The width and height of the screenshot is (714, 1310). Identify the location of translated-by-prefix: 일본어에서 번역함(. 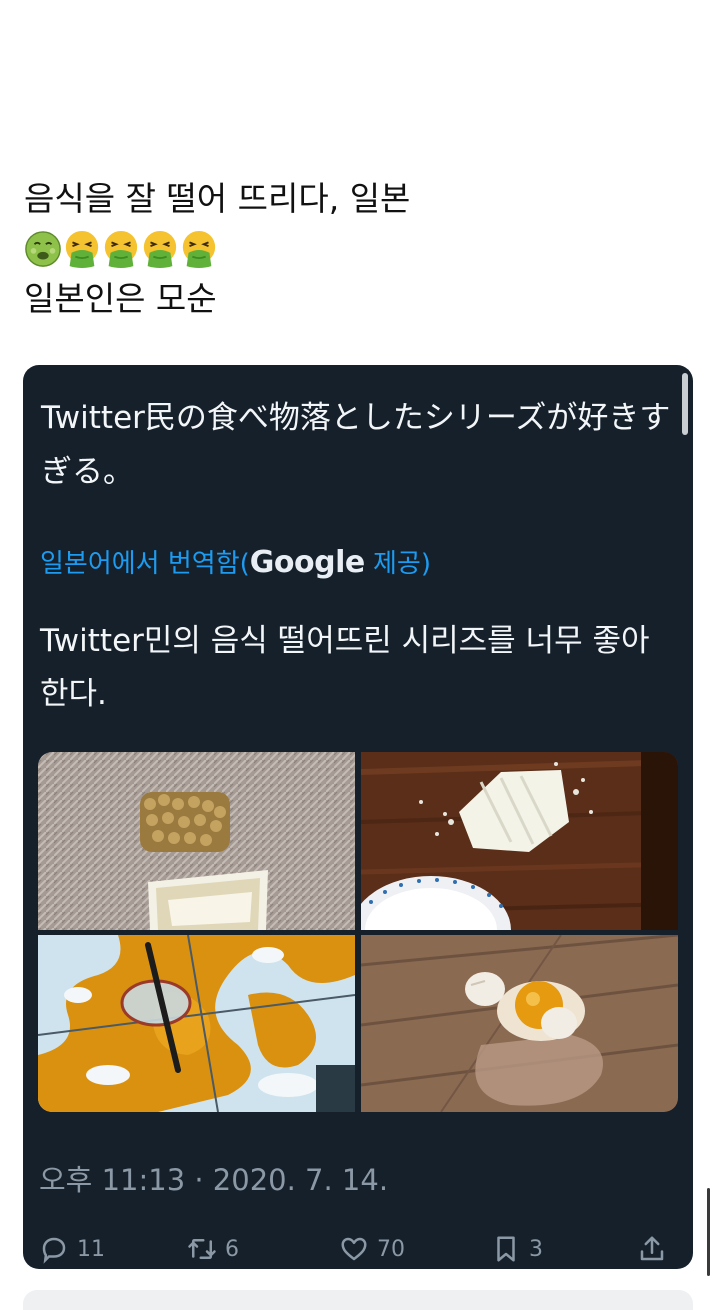
(145, 564).